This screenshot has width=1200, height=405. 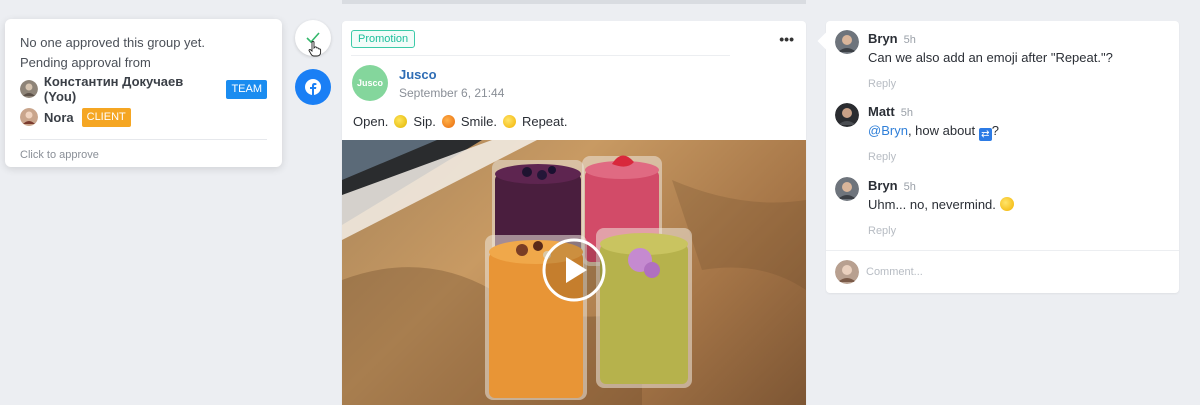 I want to click on lemon-emoji-icon, so click(x=401, y=121).